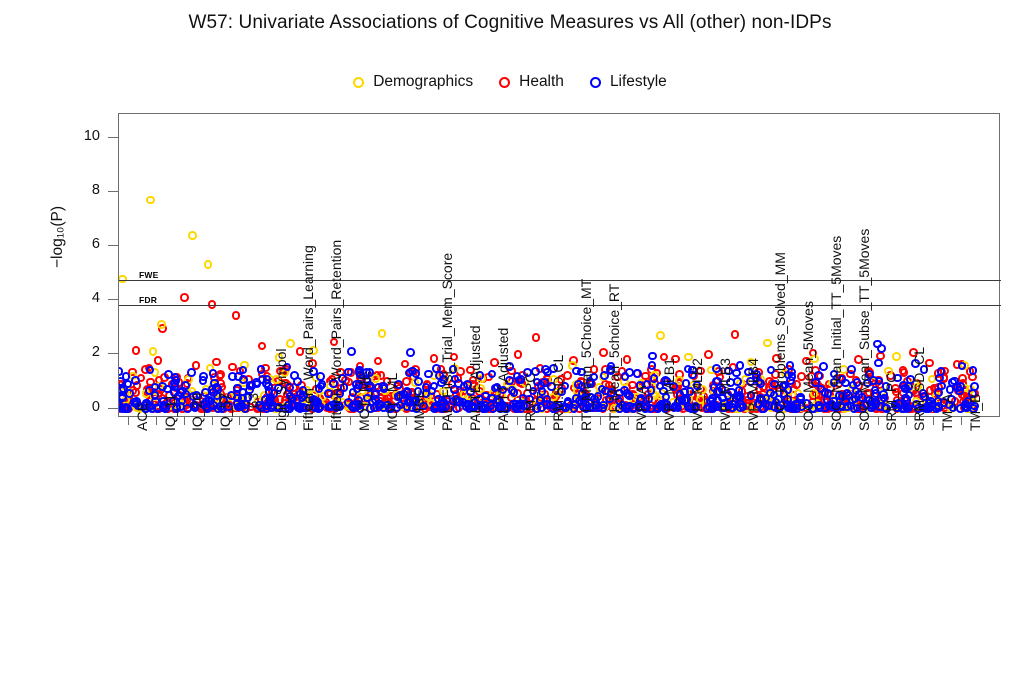 The image size is (1020, 680). I want to click on legend-item-label: Lifestyle, so click(638, 81).